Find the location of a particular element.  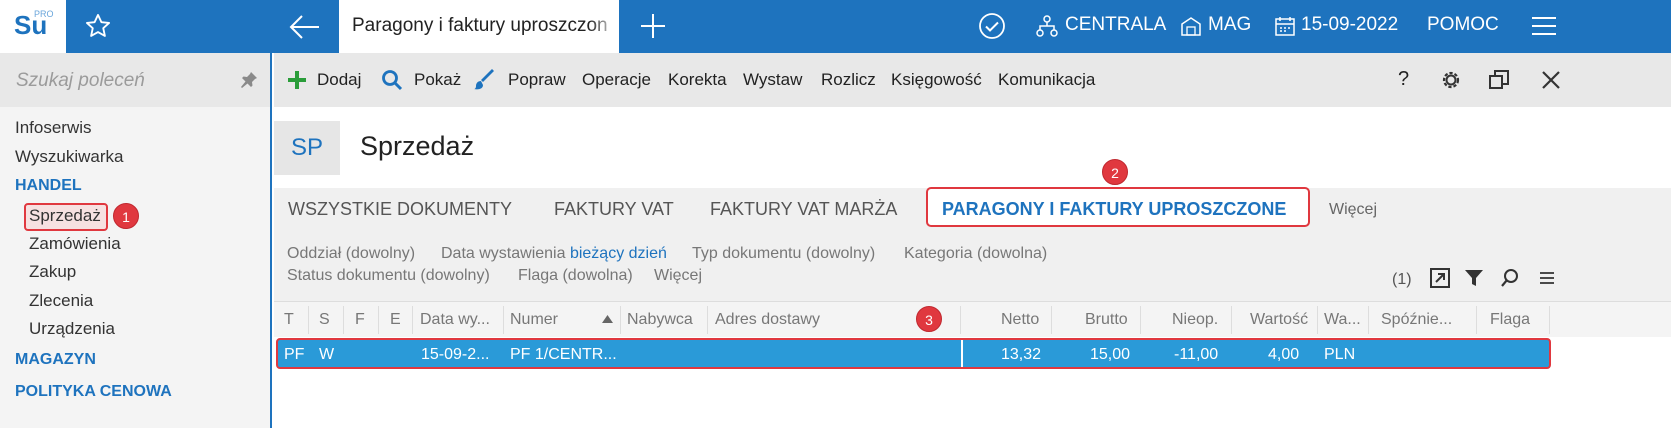

cell-netto: 13,32 is located at coordinates (1021, 354).